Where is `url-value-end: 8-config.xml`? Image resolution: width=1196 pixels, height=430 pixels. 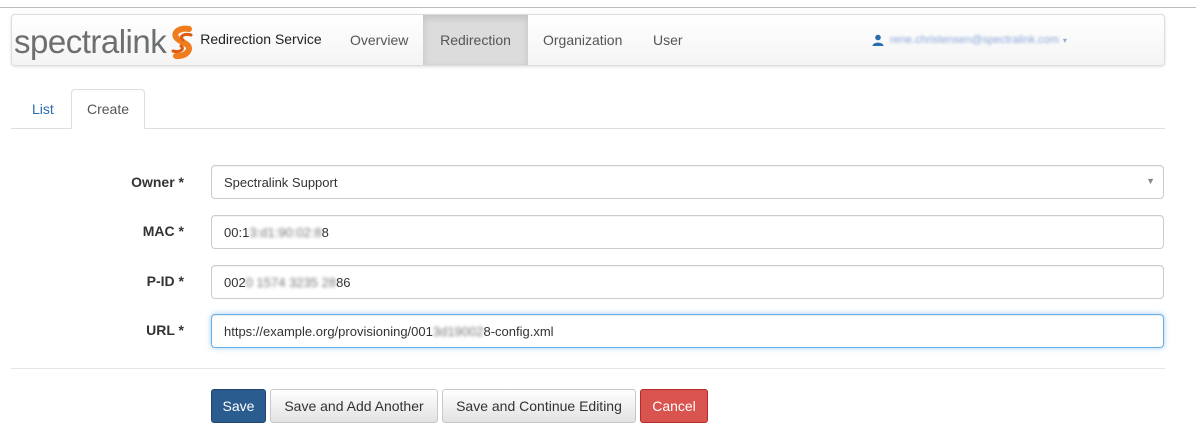
url-value-end: 8-config.xml is located at coordinates (518, 331).